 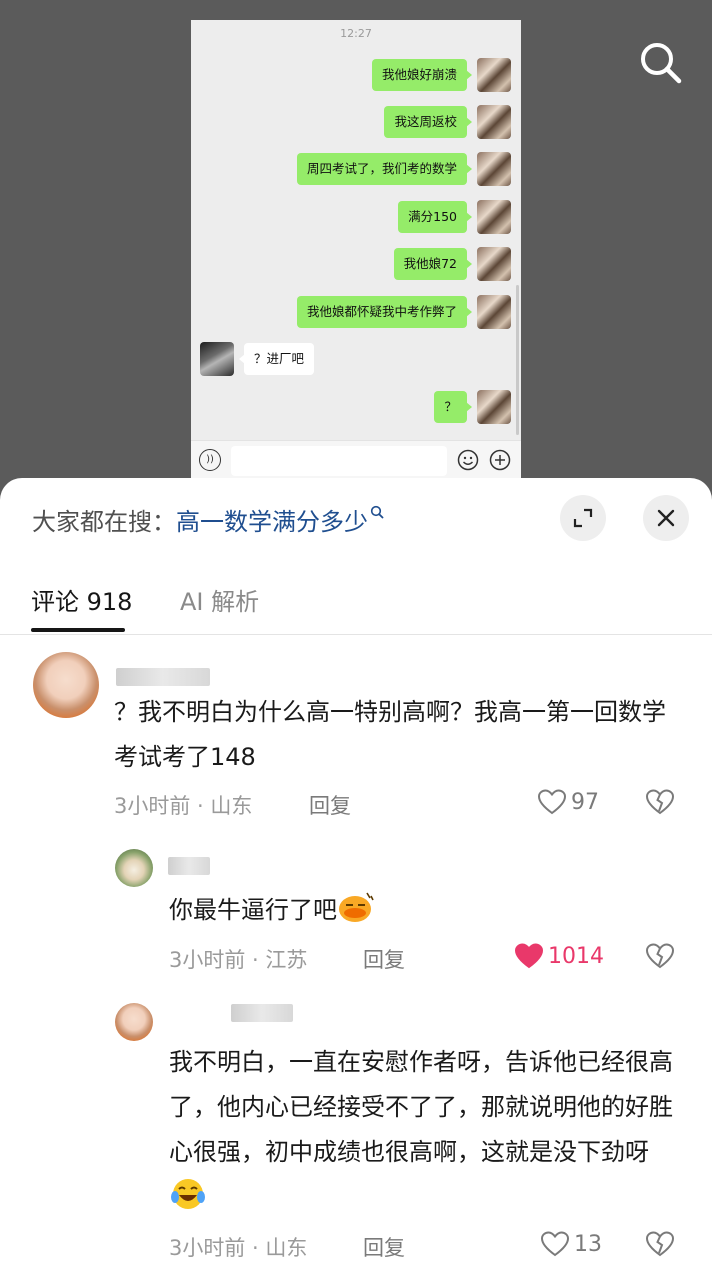 I want to click on like-count: 97, so click(x=585, y=802).